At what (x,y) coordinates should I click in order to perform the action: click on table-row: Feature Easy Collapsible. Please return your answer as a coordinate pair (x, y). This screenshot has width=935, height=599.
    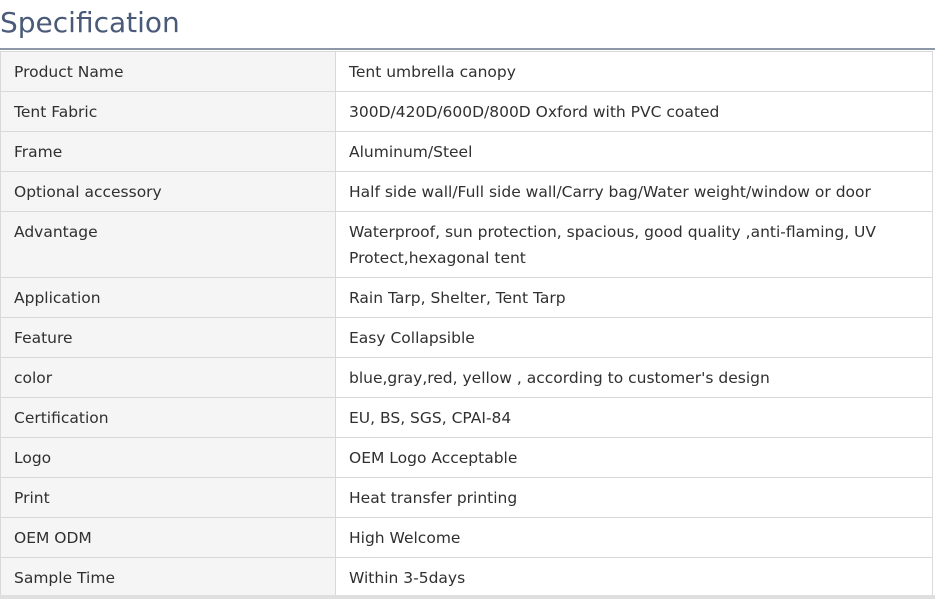
    Looking at the image, I should click on (466, 337).